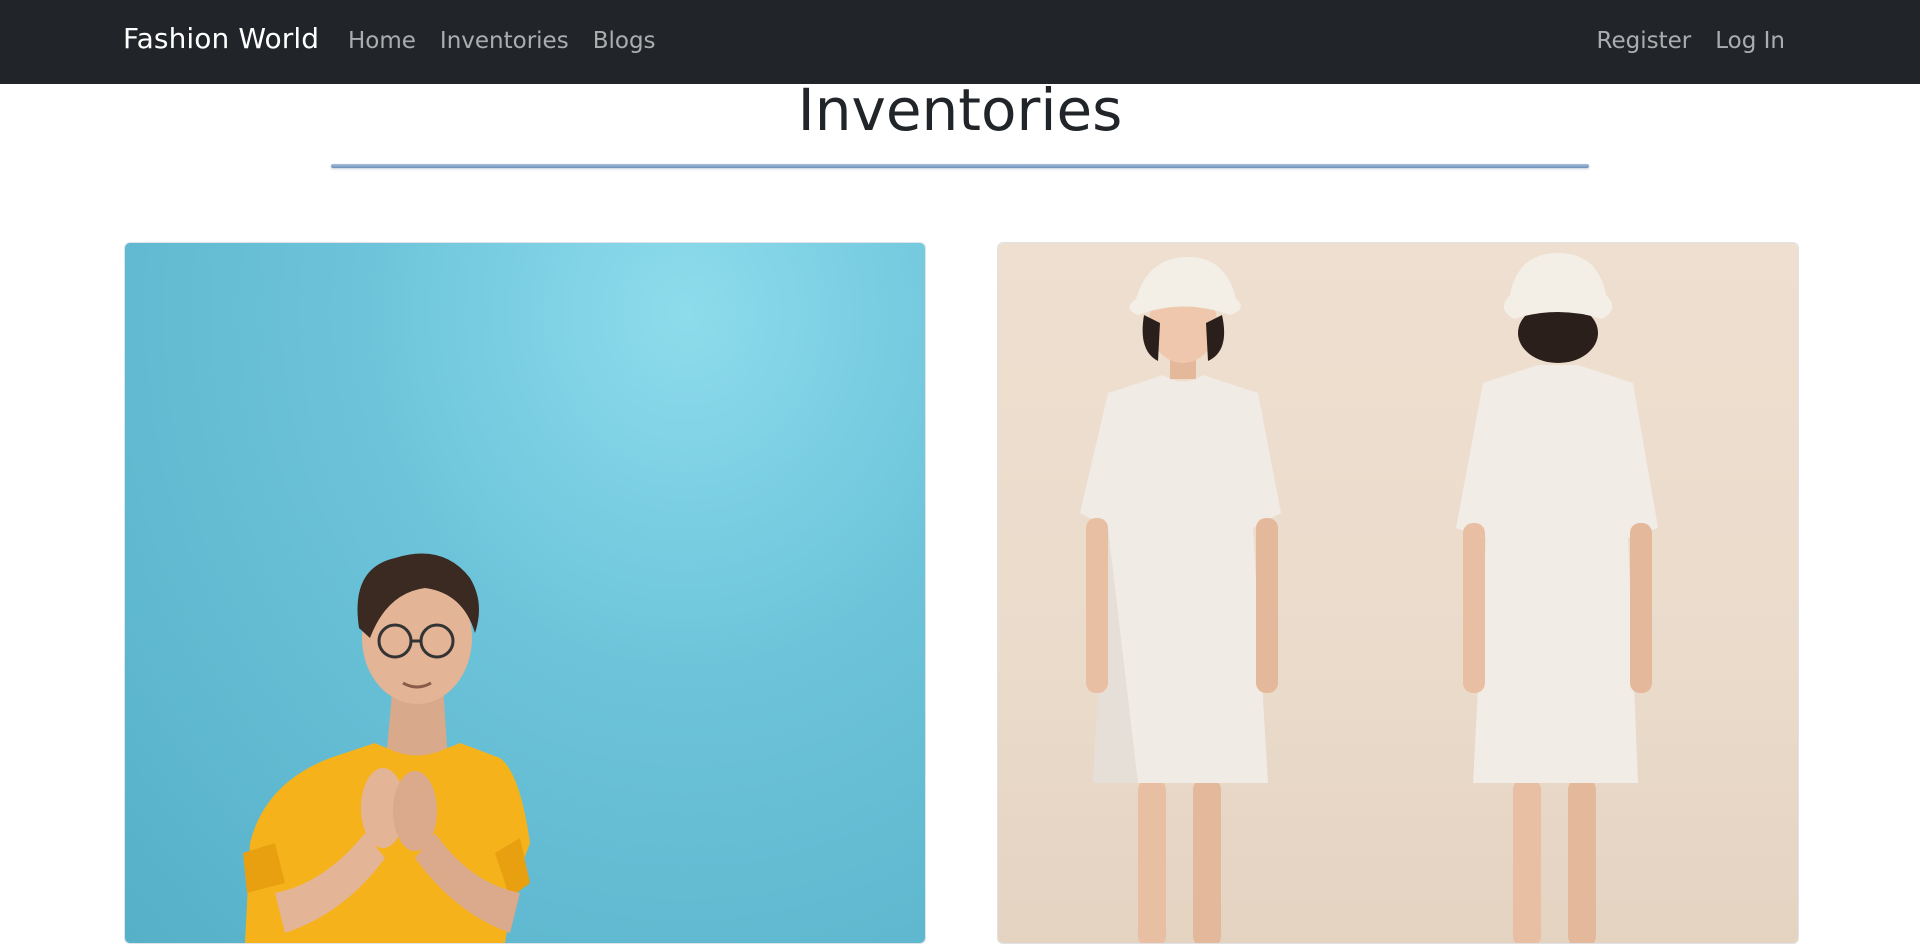  What do you see at coordinates (960, 110) in the screenshot?
I see `page-title: Inventories` at bounding box center [960, 110].